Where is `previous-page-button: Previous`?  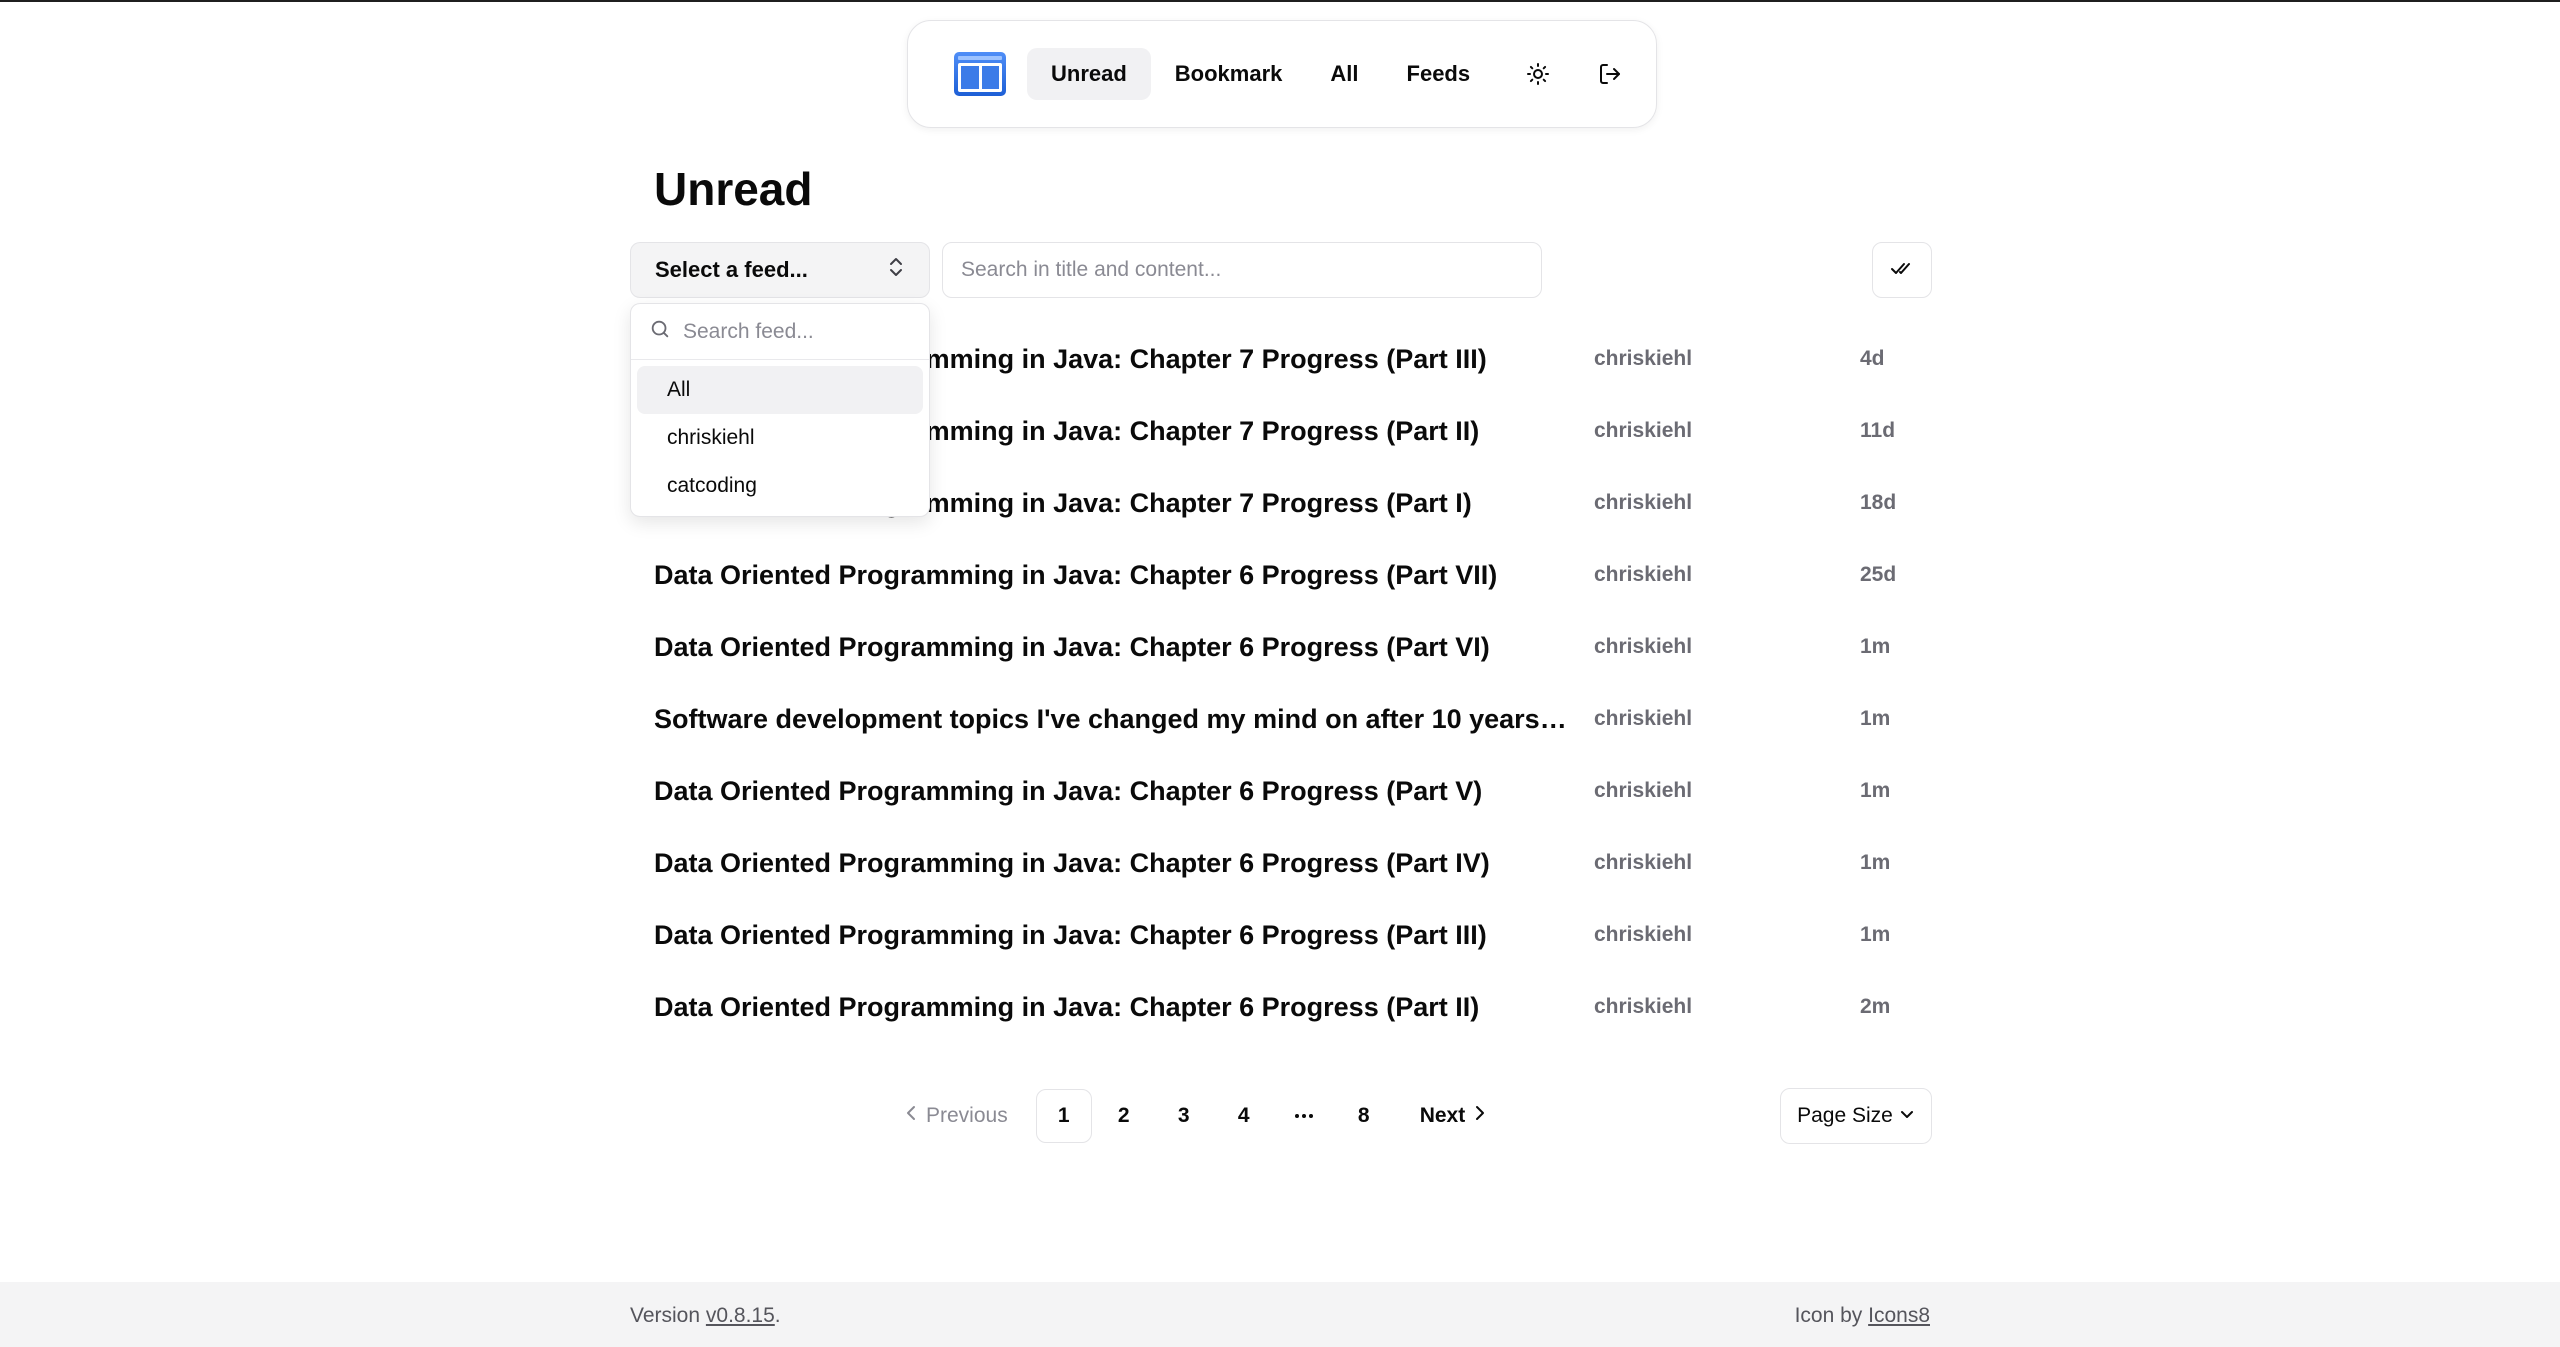 previous-page-button: Previous is located at coordinates (956, 1116).